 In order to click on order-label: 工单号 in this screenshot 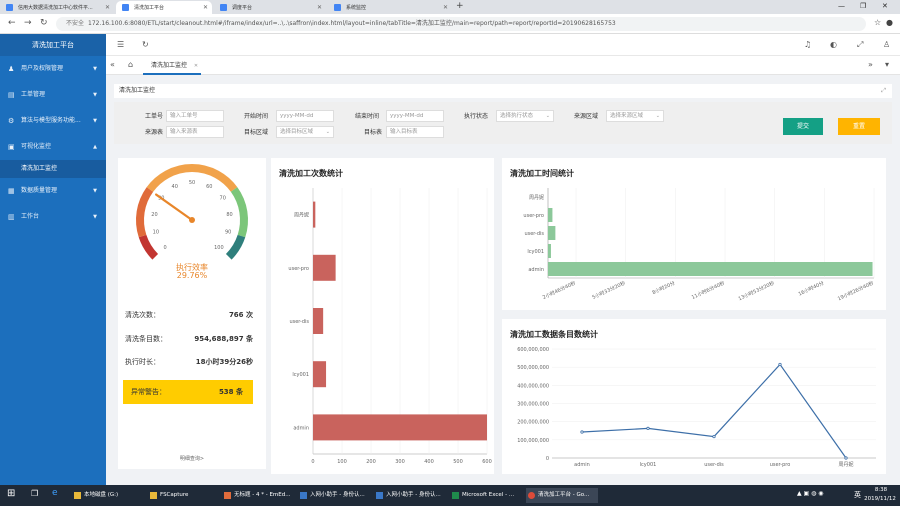, I will do `click(154, 116)`.